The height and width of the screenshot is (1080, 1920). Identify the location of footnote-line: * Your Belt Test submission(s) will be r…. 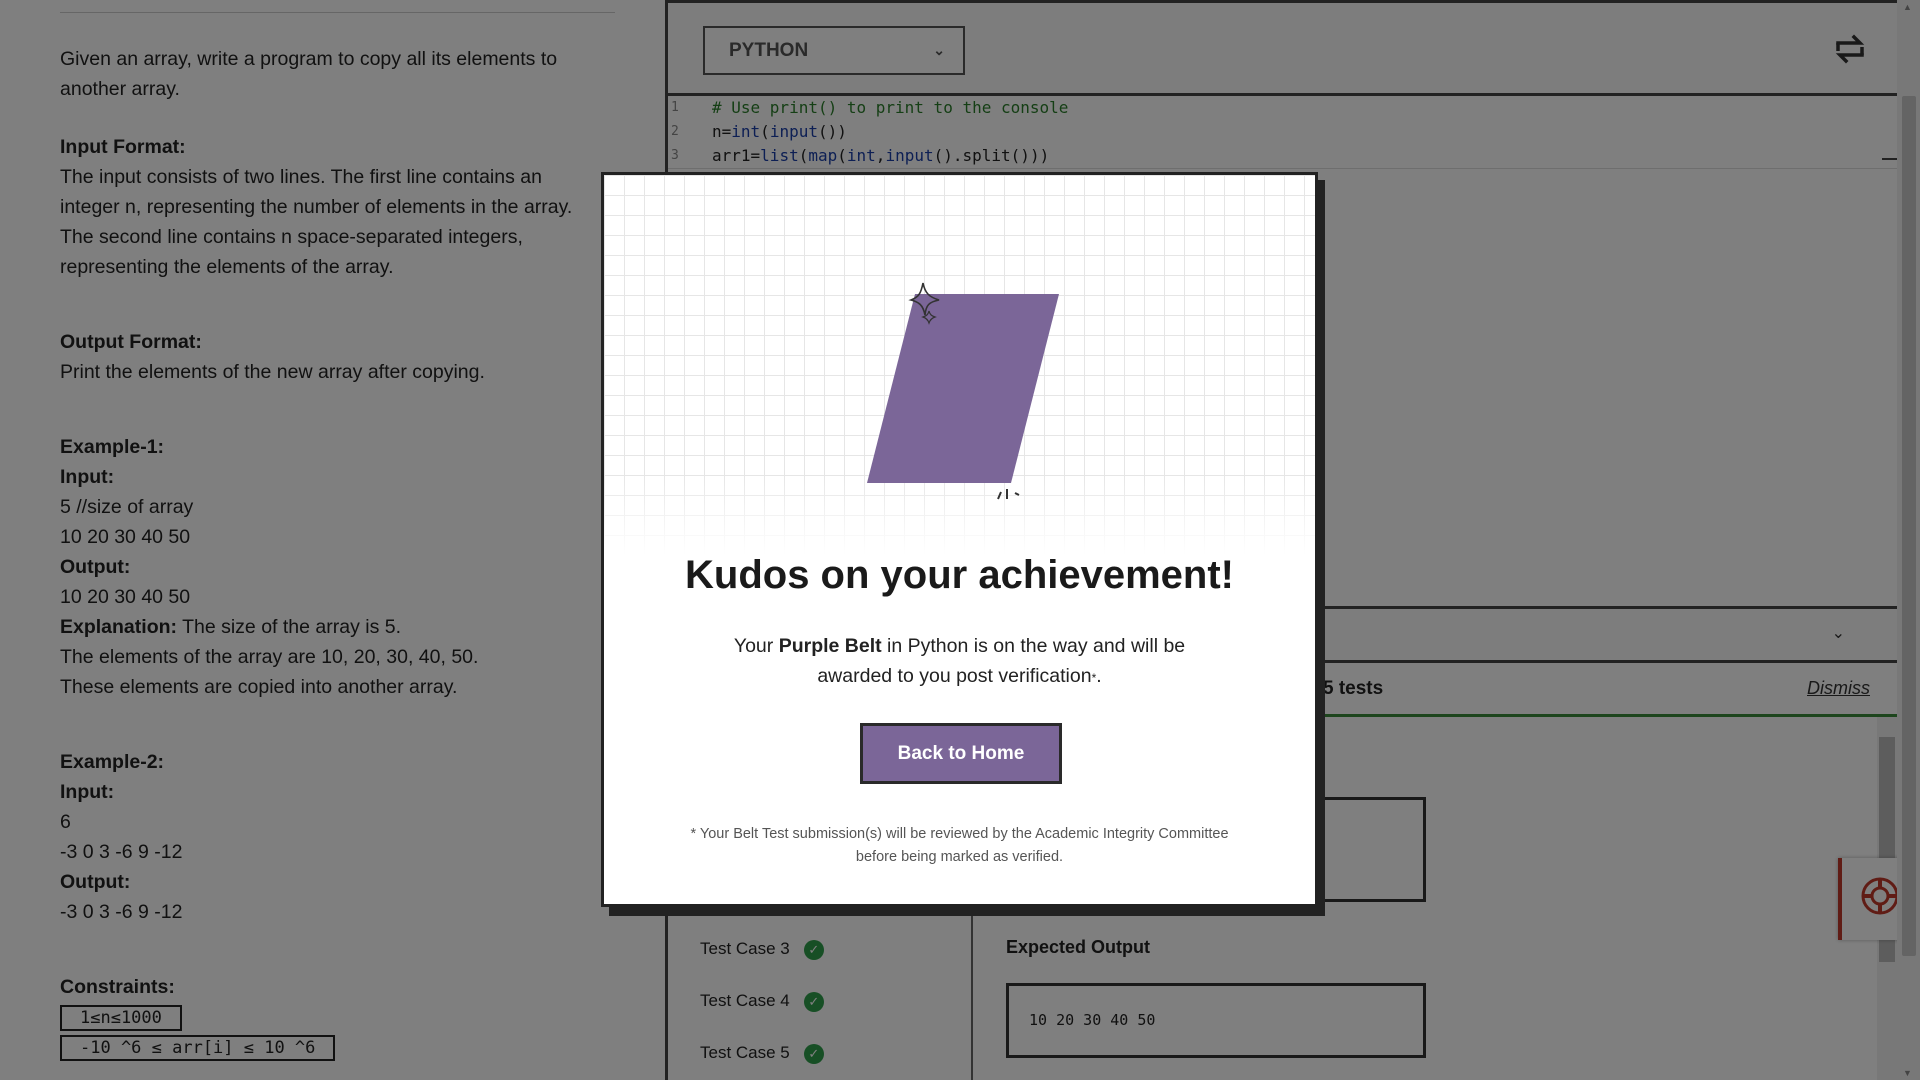
(959, 834).